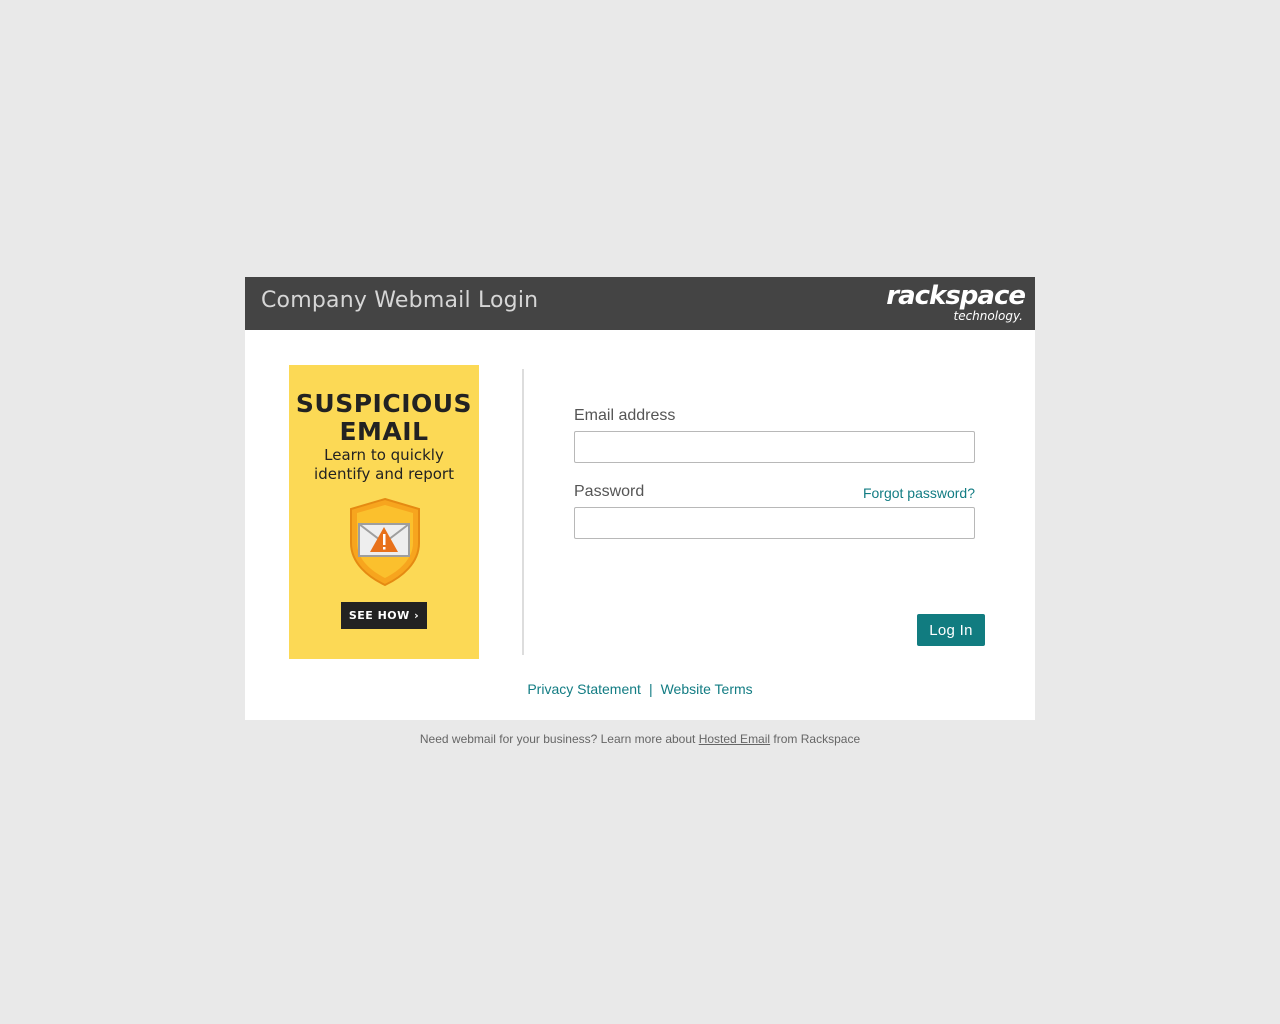 The image size is (1280, 1024). What do you see at coordinates (734, 739) in the screenshot?
I see `hosted-email-link: Hosted Email` at bounding box center [734, 739].